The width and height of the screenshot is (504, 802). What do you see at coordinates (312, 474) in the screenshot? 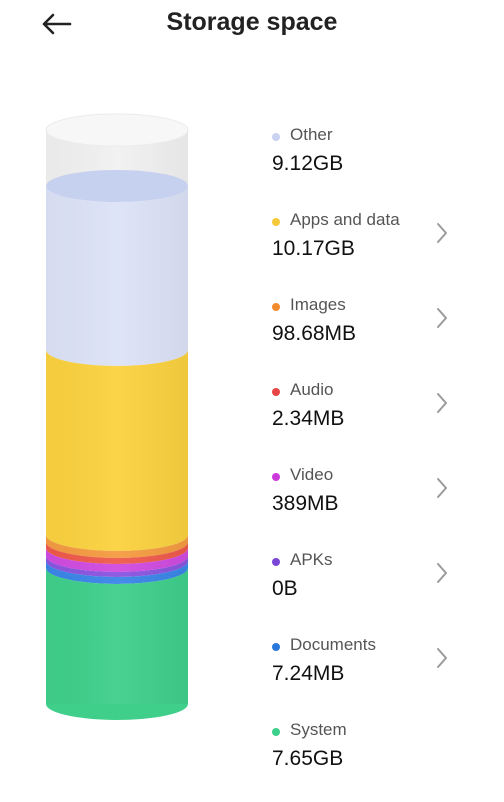
I see `category-label: Video` at bounding box center [312, 474].